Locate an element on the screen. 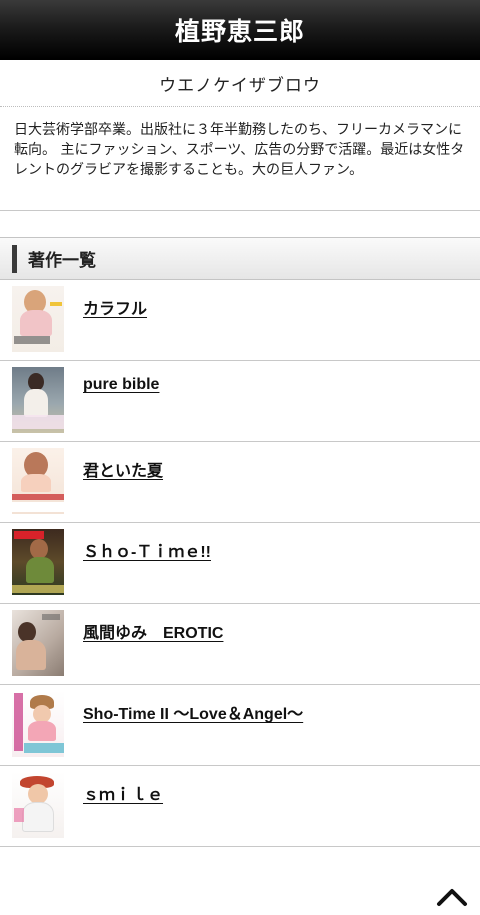 The image size is (480, 915). back-to-top-button is located at coordinates (452, 896).